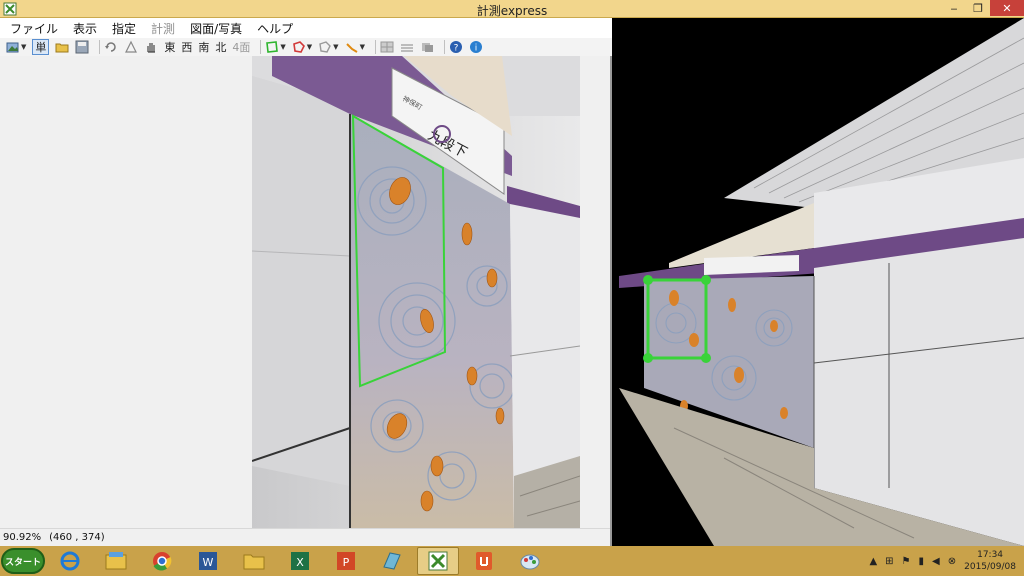  I want to click on keisoku-express-icon, so click(438, 561).